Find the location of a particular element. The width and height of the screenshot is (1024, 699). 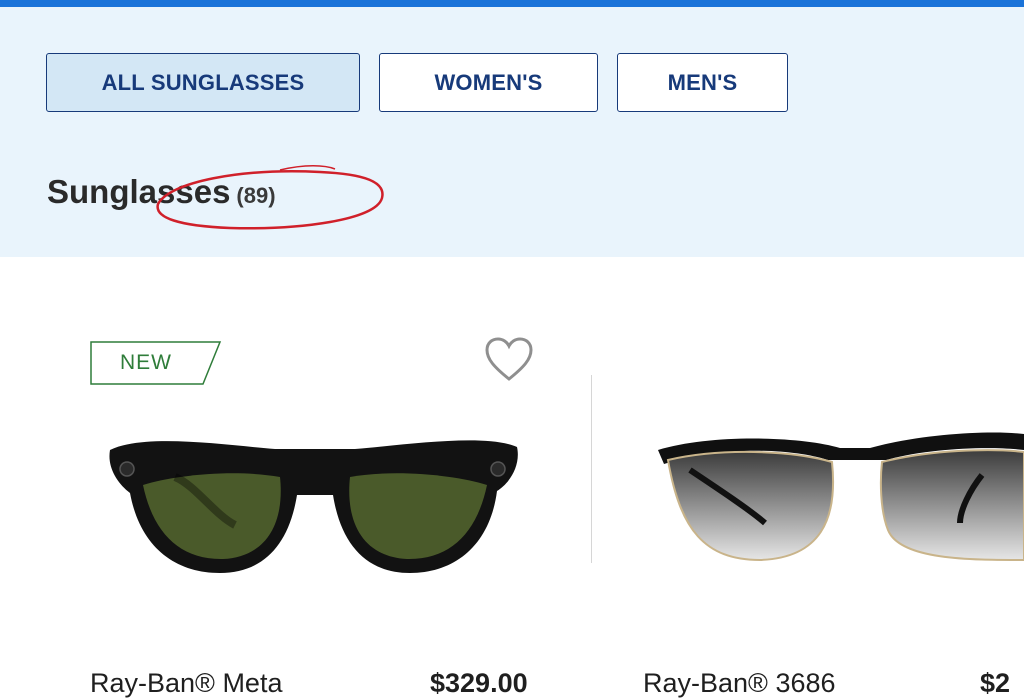

tab-mens: MEN'S is located at coordinates (702, 82).